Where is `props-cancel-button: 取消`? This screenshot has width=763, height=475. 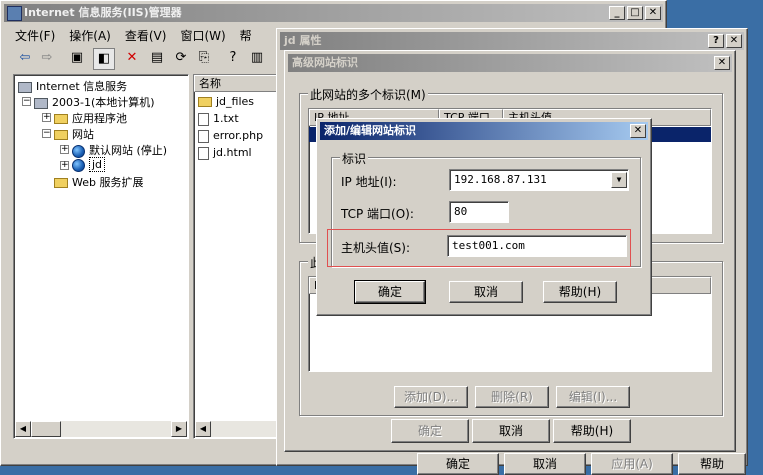
props-cancel-button: 取消 is located at coordinates (545, 464).